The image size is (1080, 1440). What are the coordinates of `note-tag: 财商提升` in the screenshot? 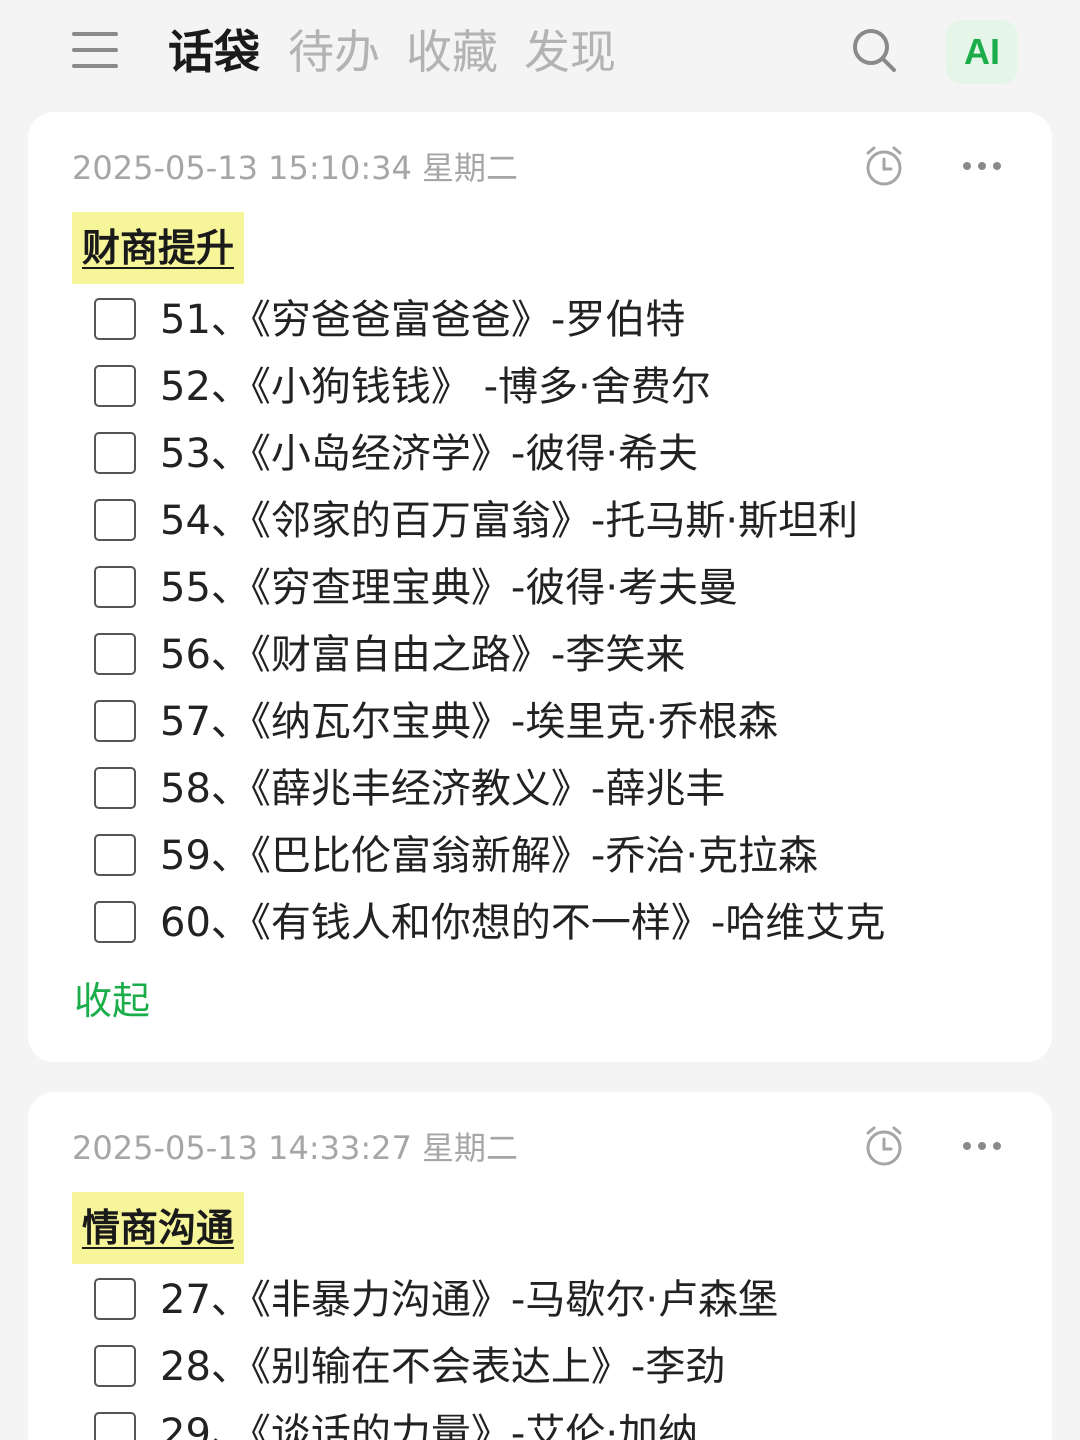 It's located at (158, 248).